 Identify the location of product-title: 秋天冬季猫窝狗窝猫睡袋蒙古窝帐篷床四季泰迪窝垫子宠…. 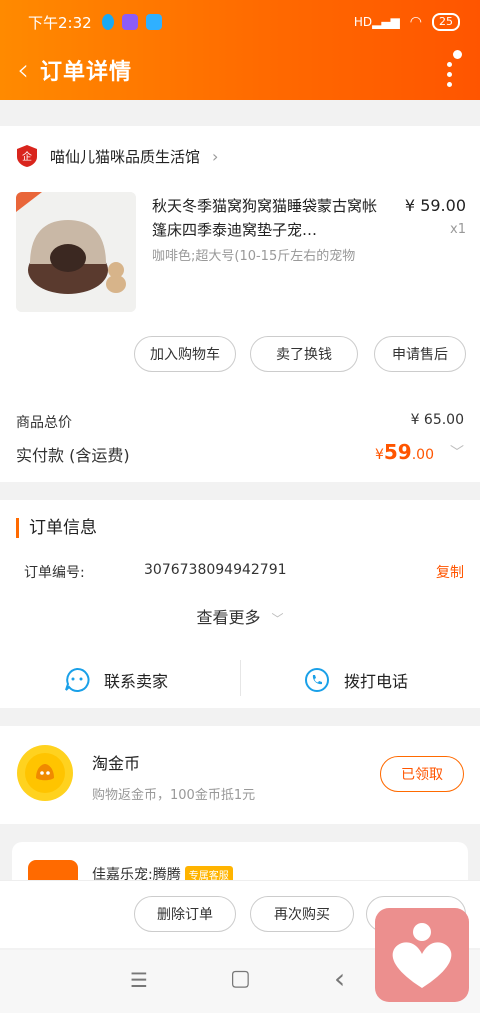
(268, 218).